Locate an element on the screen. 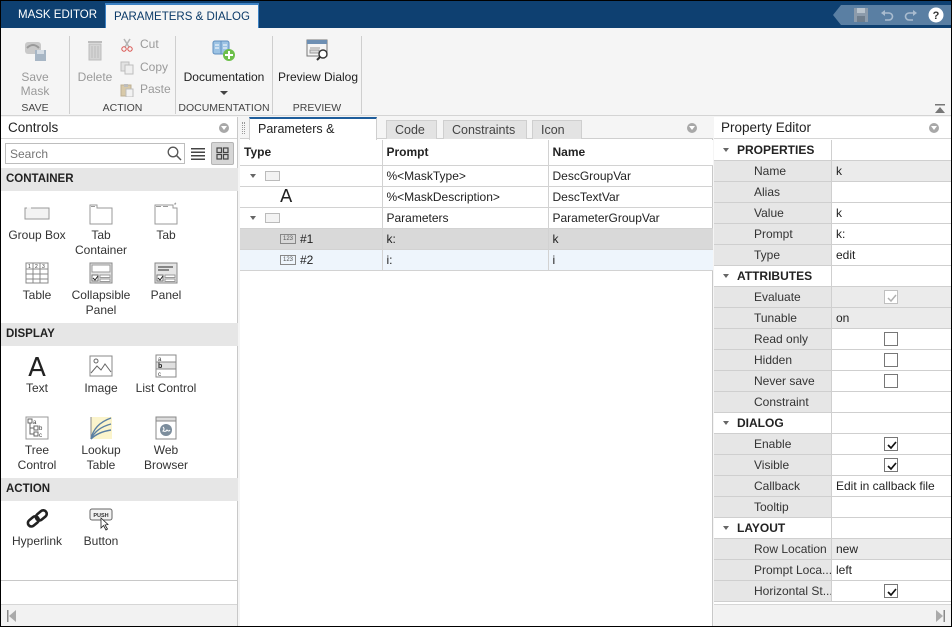 This screenshot has height=627, width=952. never-save-checkbox is located at coordinates (891, 381).